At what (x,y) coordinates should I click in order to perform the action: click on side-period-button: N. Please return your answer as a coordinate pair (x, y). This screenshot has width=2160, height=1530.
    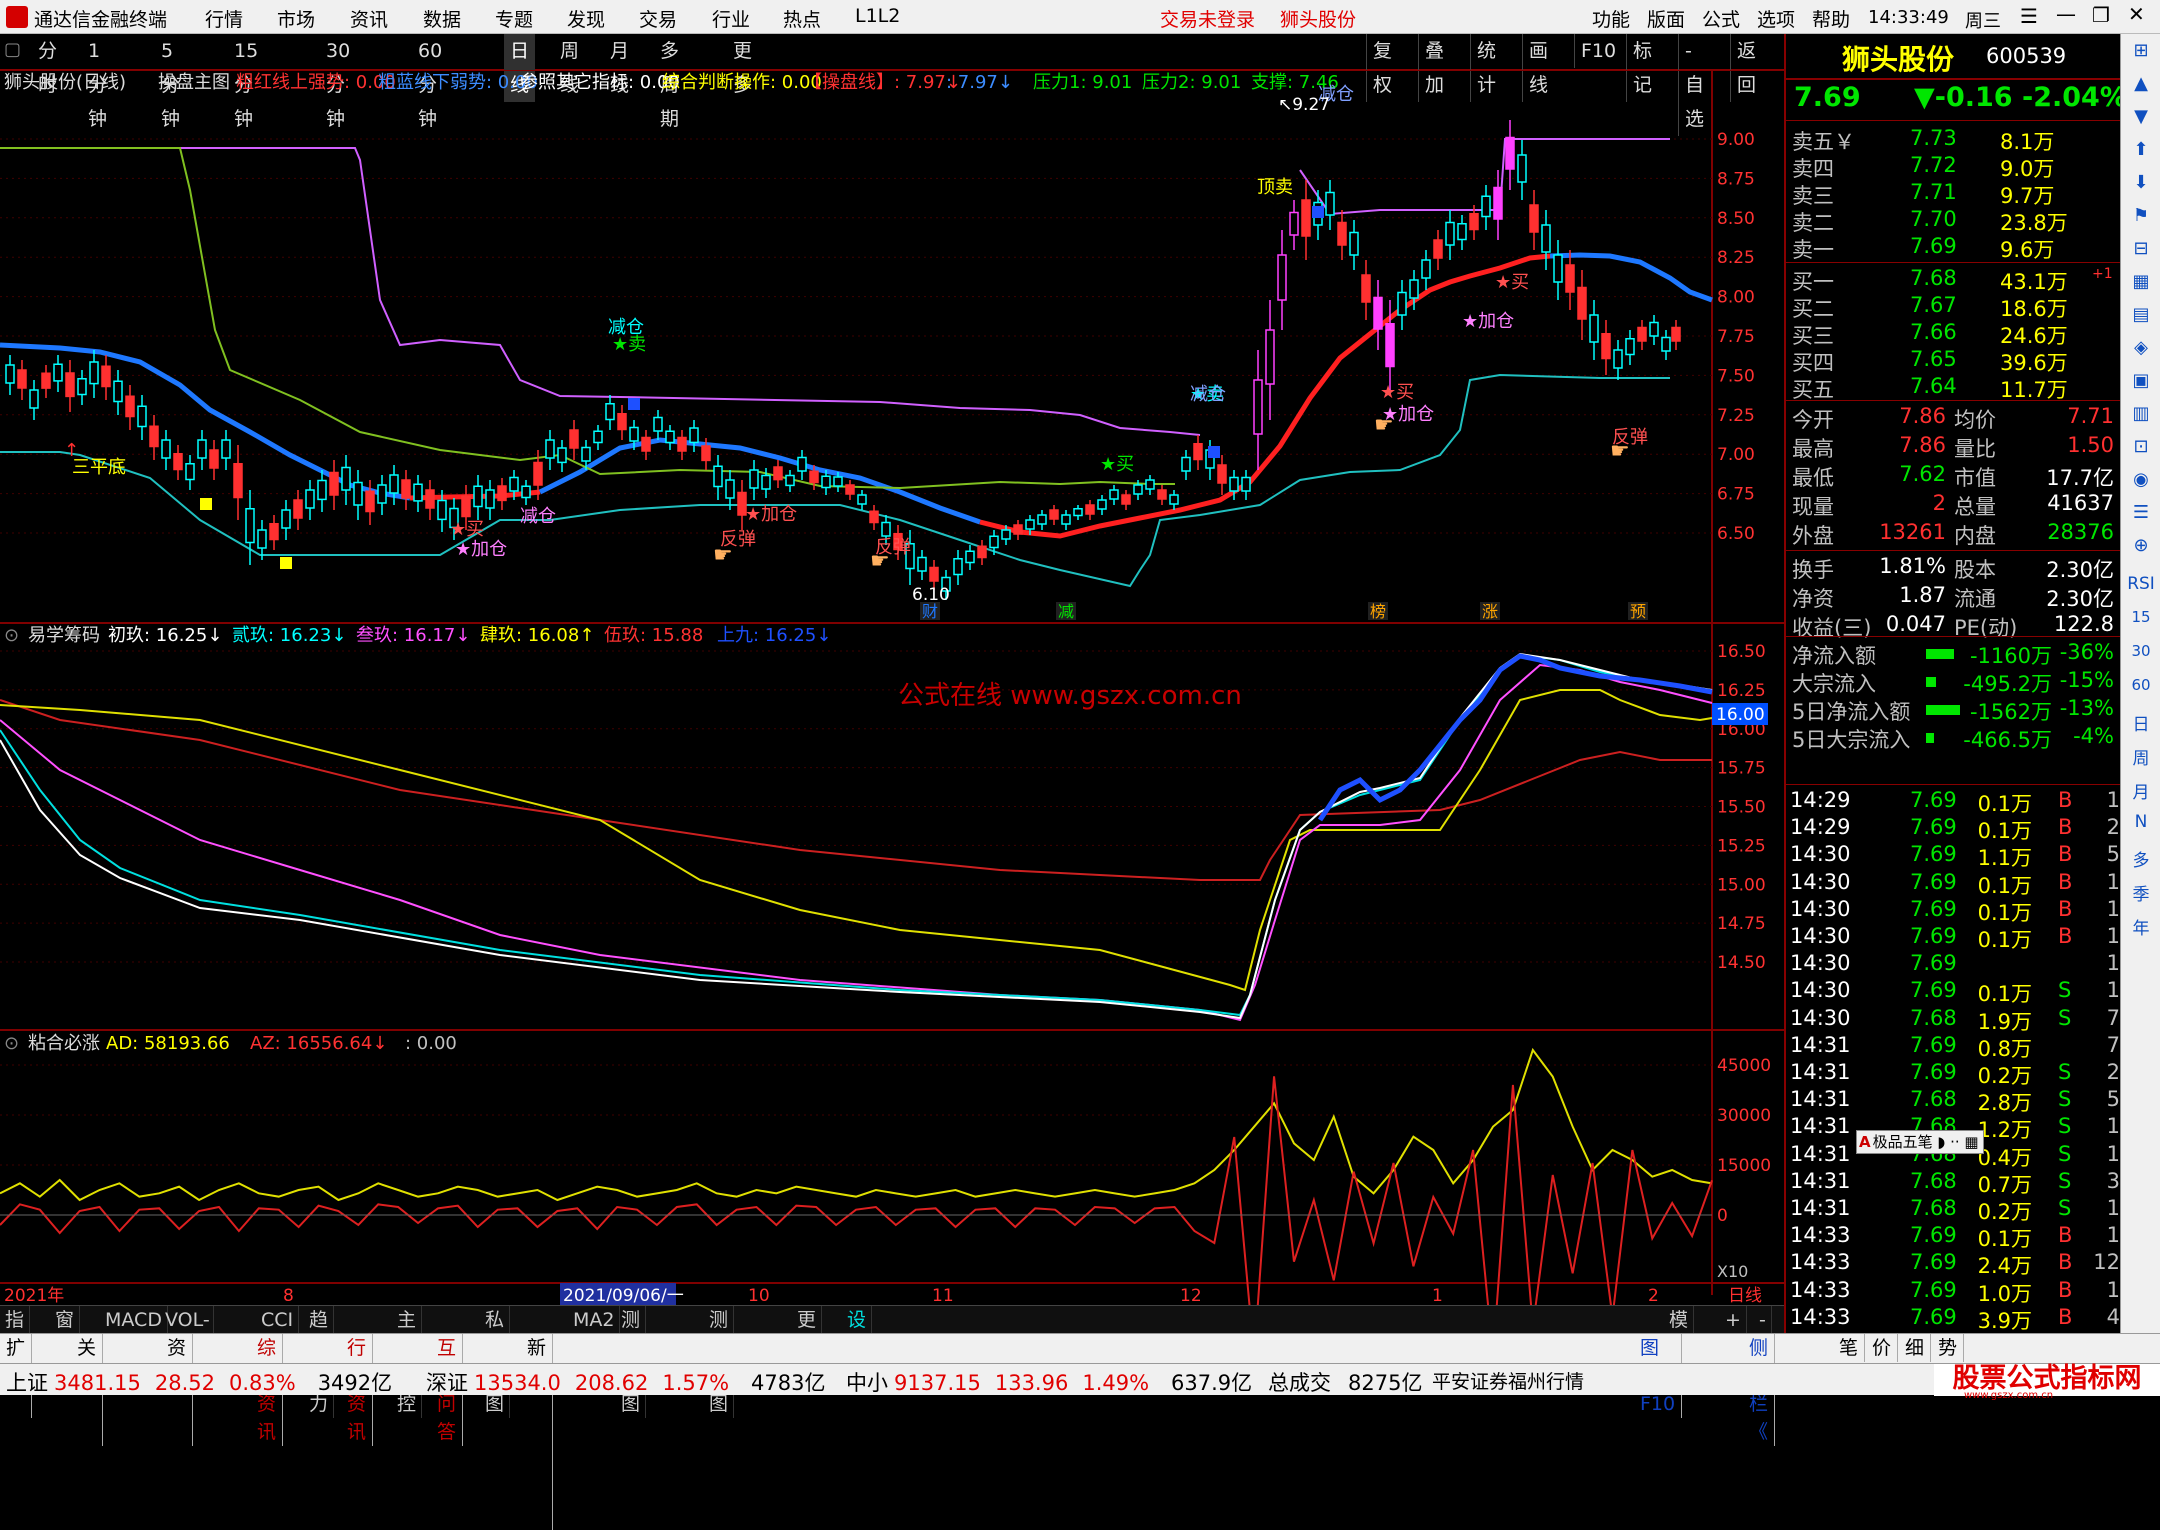
    Looking at the image, I should click on (2141, 822).